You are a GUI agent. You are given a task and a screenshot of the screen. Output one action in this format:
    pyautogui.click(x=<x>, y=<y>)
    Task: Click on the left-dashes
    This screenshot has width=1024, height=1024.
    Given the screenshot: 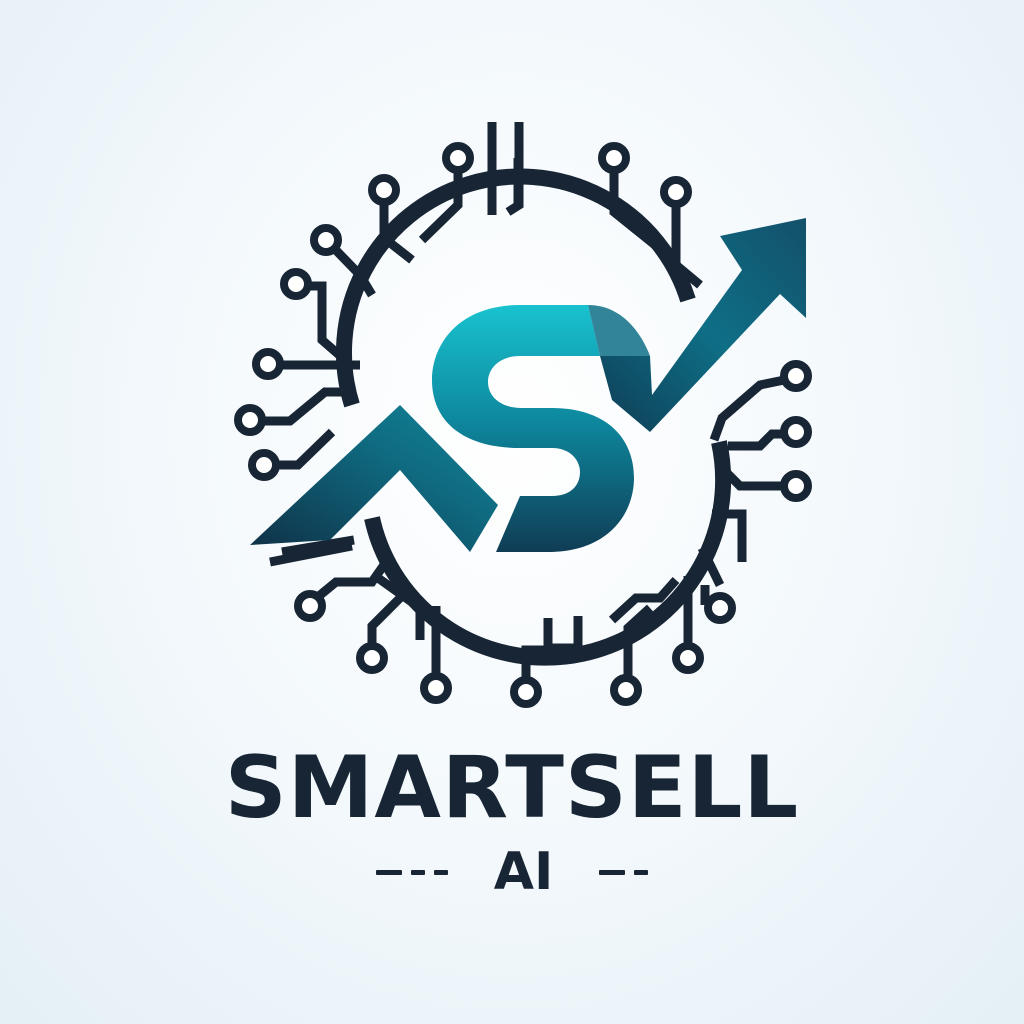 What is the action you would take?
    pyautogui.click(x=411, y=872)
    